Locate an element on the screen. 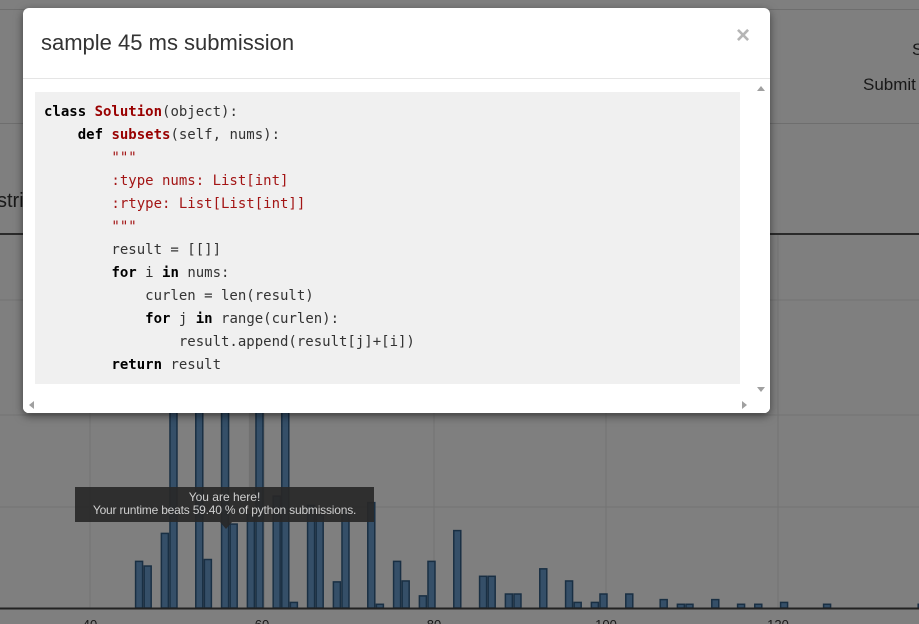  vertical-scrollbar is located at coordinates (761, 239).